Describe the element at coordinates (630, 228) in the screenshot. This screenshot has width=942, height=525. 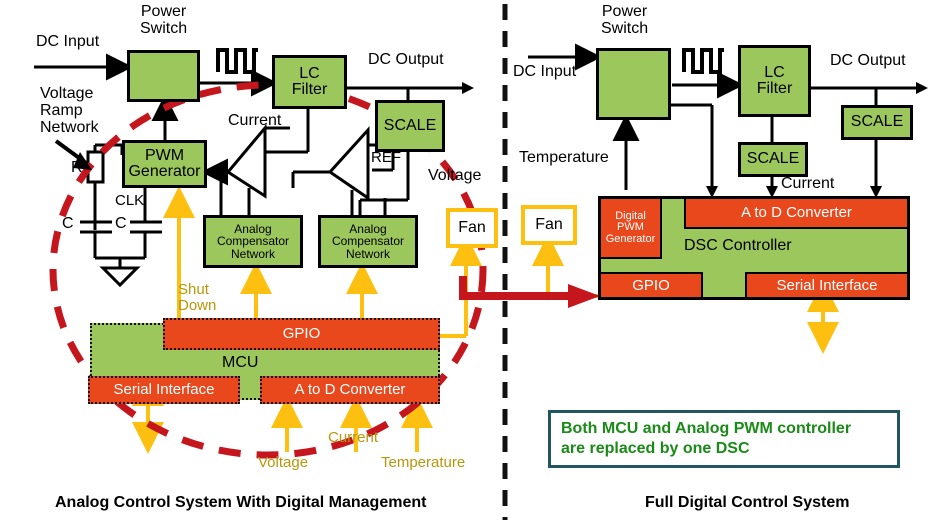
I see `dsc-digital-pwm-generator-block: Digital PWM Generator` at that location.